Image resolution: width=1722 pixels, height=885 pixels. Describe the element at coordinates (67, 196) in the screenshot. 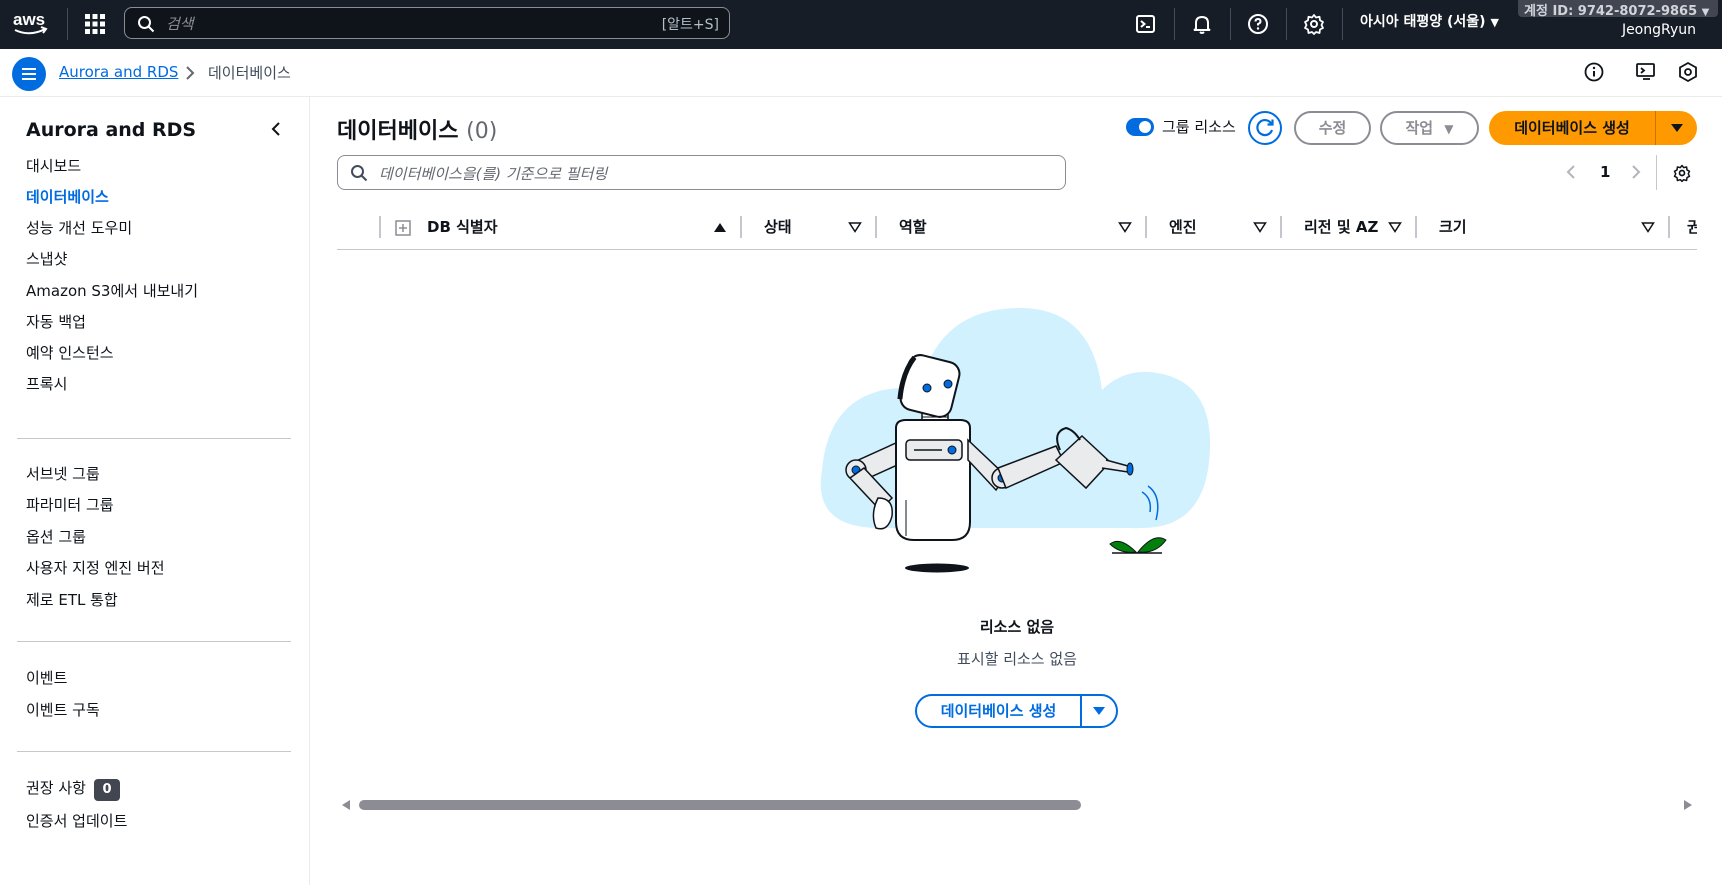

I see `sidebar-item-databases: 데이터베이스` at that location.